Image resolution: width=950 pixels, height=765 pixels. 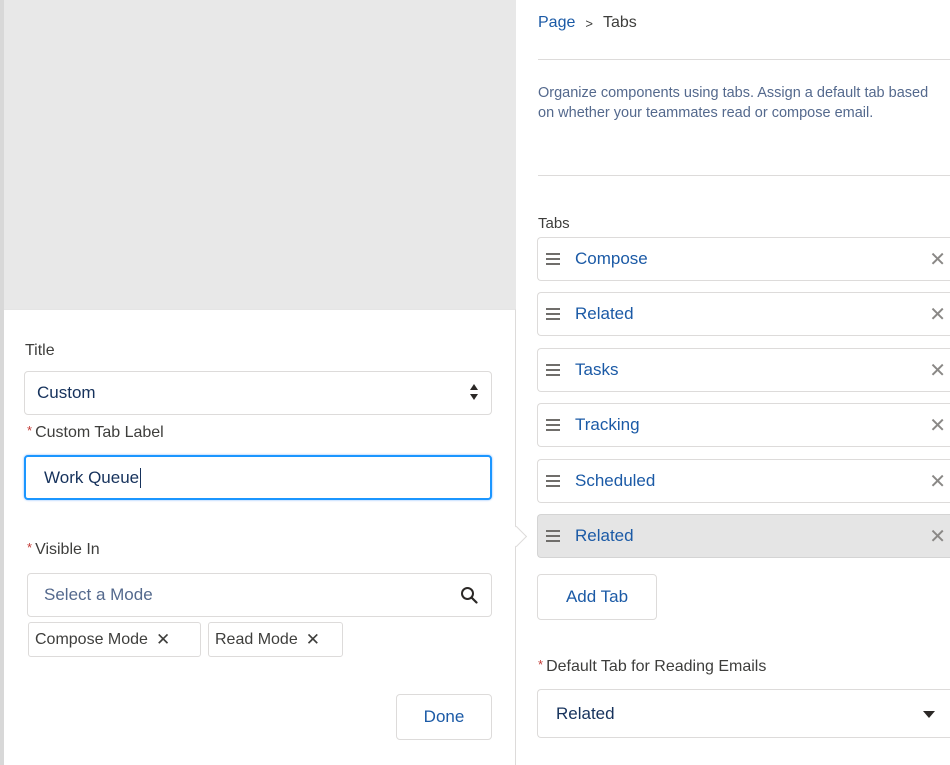 I want to click on tab-item-related-selected: Related ✕, so click(x=743, y=536).